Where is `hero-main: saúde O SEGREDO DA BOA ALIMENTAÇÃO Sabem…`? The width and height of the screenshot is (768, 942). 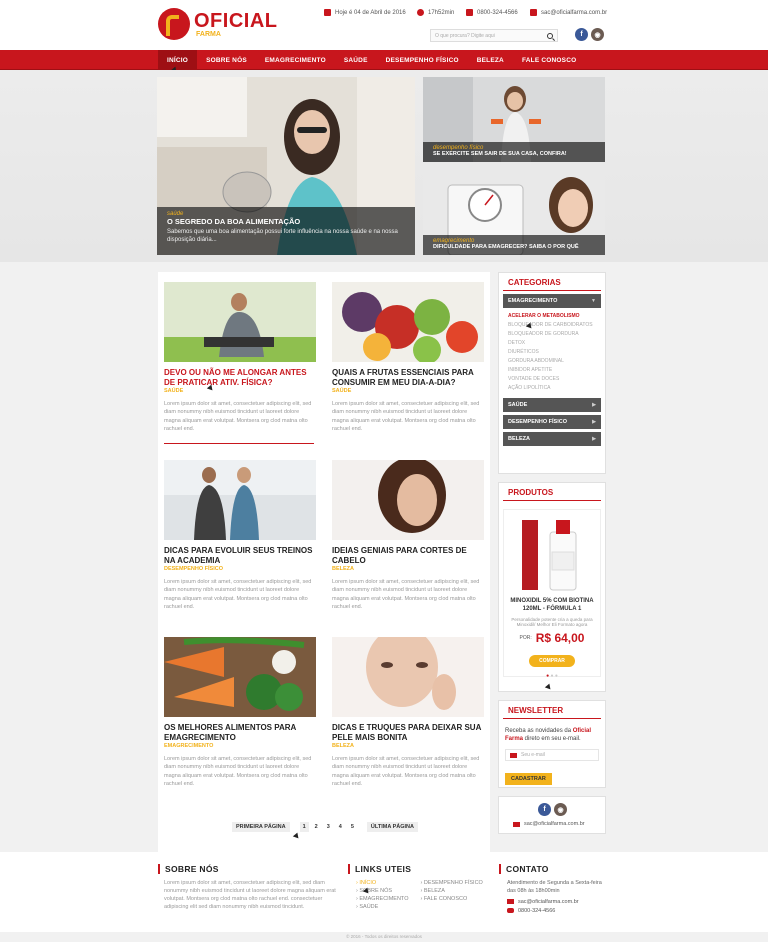 hero-main: saúde O SEGREDO DA BOA ALIMENTAÇÃO Sabem… is located at coordinates (286, 166).